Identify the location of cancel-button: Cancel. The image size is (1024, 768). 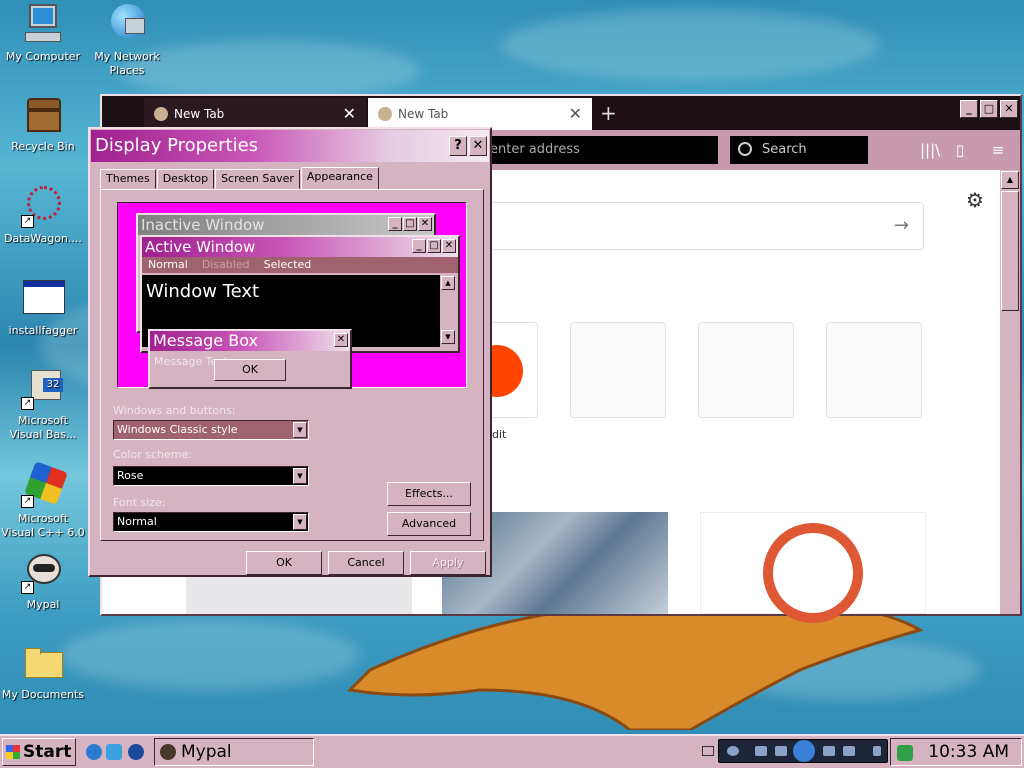
(366, 563).